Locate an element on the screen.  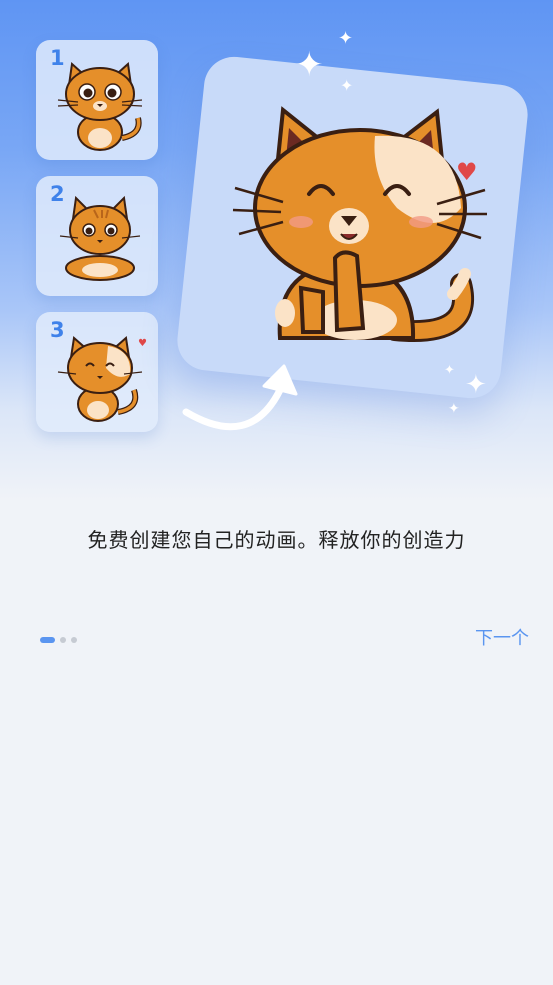
step-thumbnail-3: 3 ♥ is located at coordinates (97, 372).